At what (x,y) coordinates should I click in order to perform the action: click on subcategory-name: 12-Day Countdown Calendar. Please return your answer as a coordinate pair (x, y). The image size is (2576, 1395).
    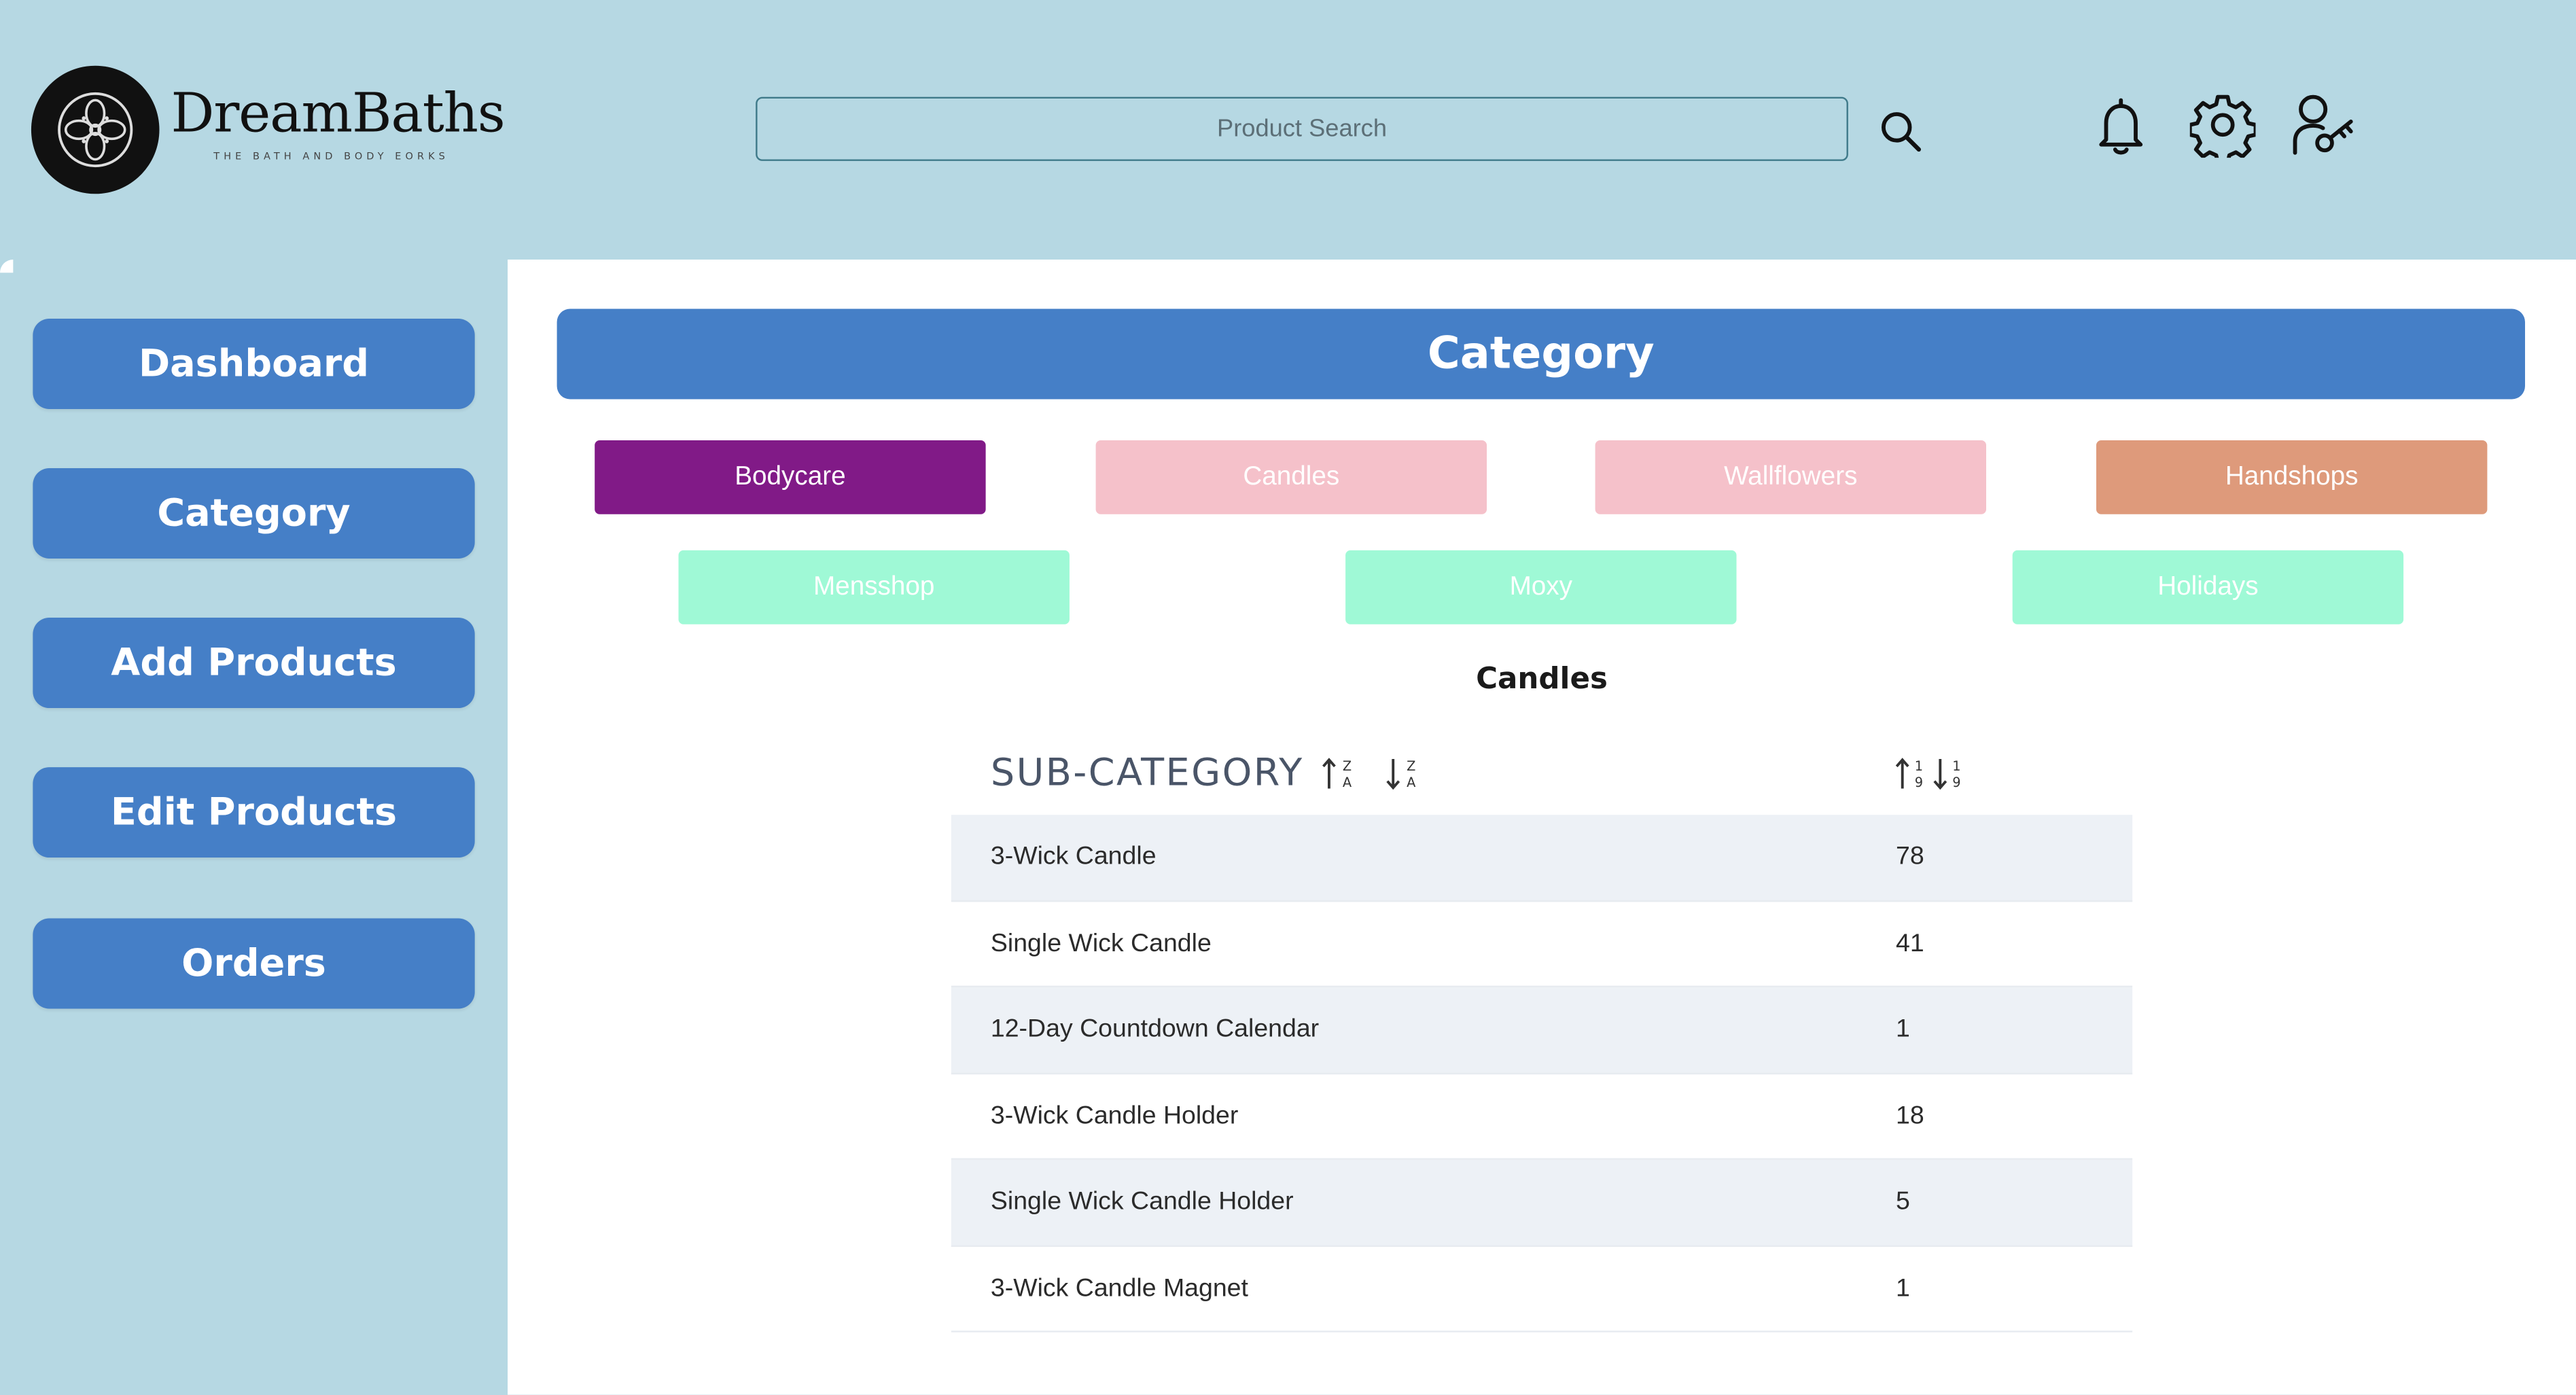
    Looking at the image, I should click on (1155, 1029).